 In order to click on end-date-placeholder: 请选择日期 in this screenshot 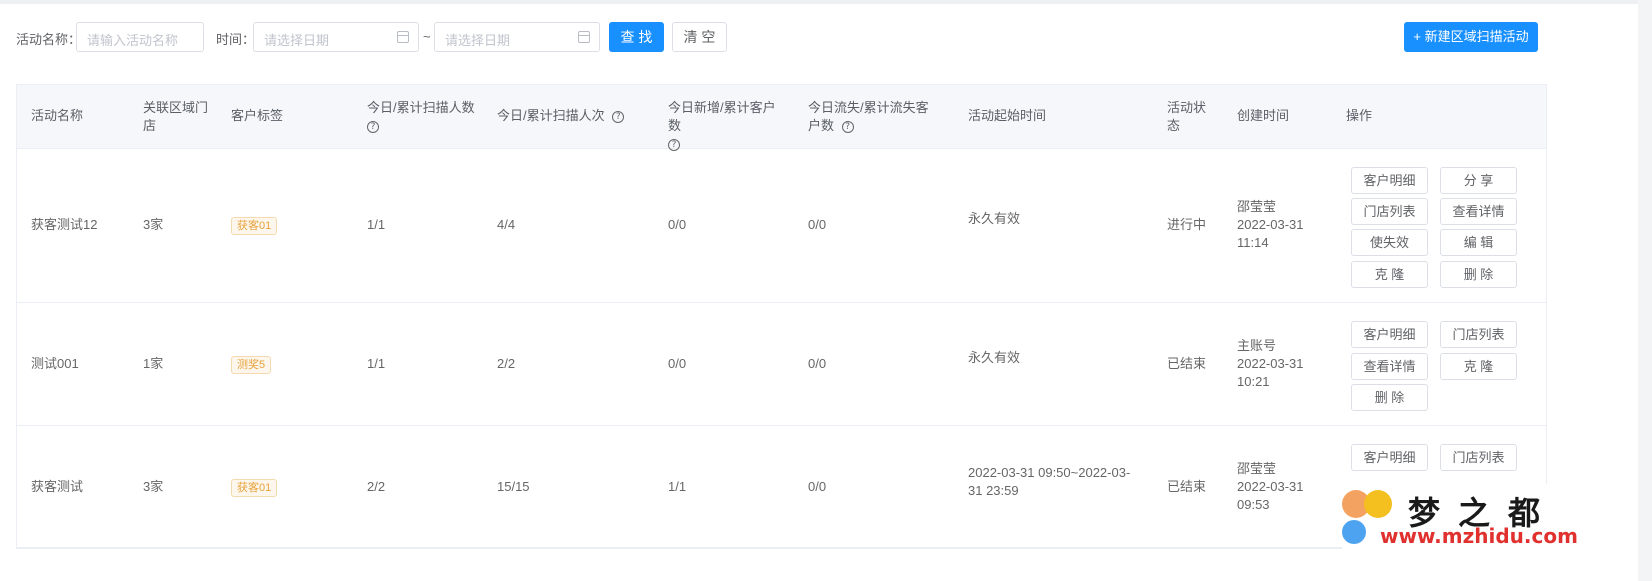, I will do `click(478, 40)`.